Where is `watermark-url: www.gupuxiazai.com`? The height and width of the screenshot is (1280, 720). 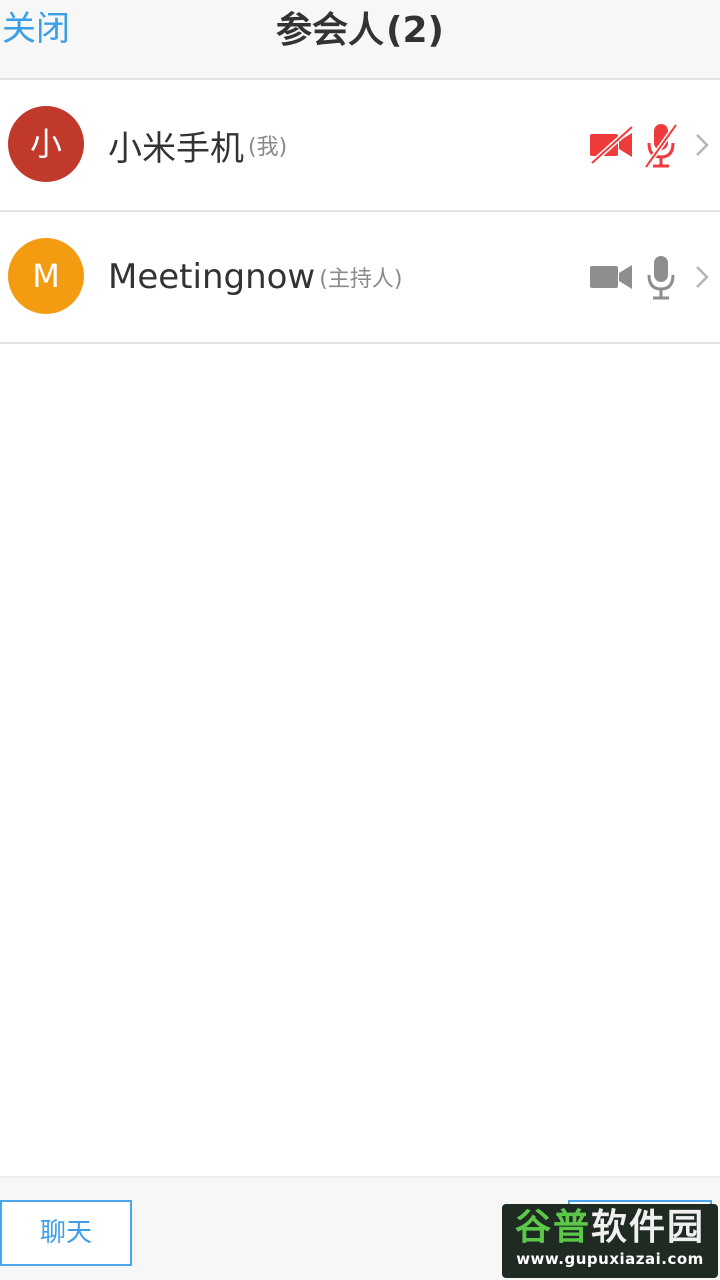
watermark-url: www.gupuxiazai.com is located at coordinates (610, 1259).